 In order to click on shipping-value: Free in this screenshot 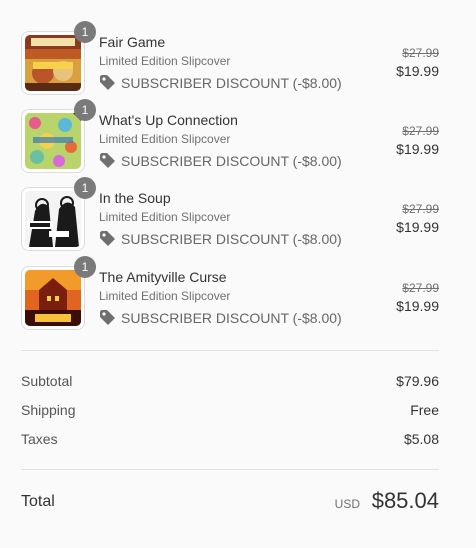, I will do `click(424, 410)`.